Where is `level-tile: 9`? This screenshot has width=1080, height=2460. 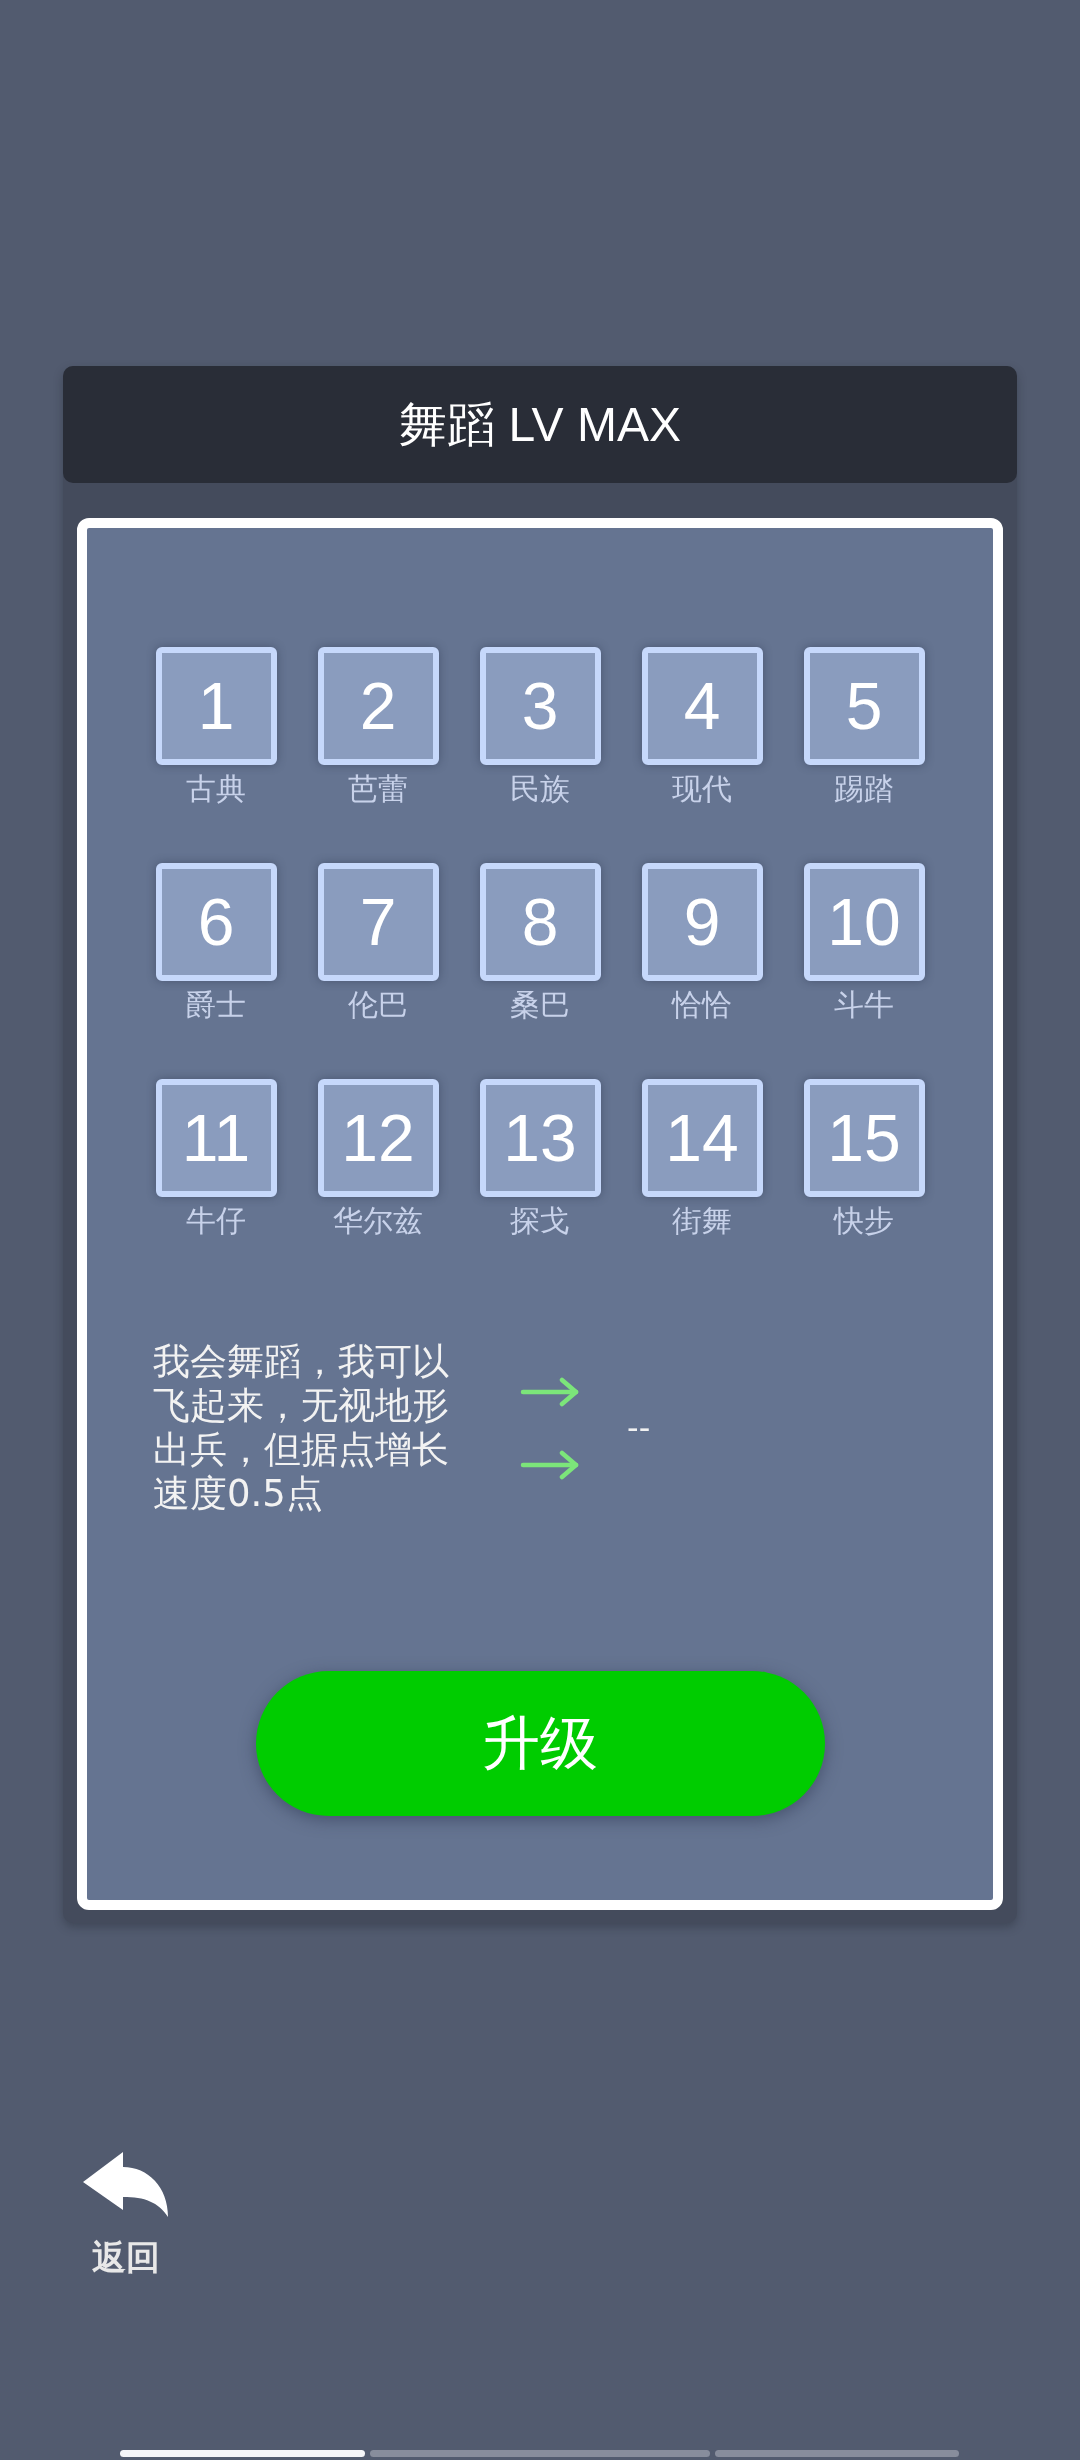 level-tile: 9 is located at coordinates (702, 922).